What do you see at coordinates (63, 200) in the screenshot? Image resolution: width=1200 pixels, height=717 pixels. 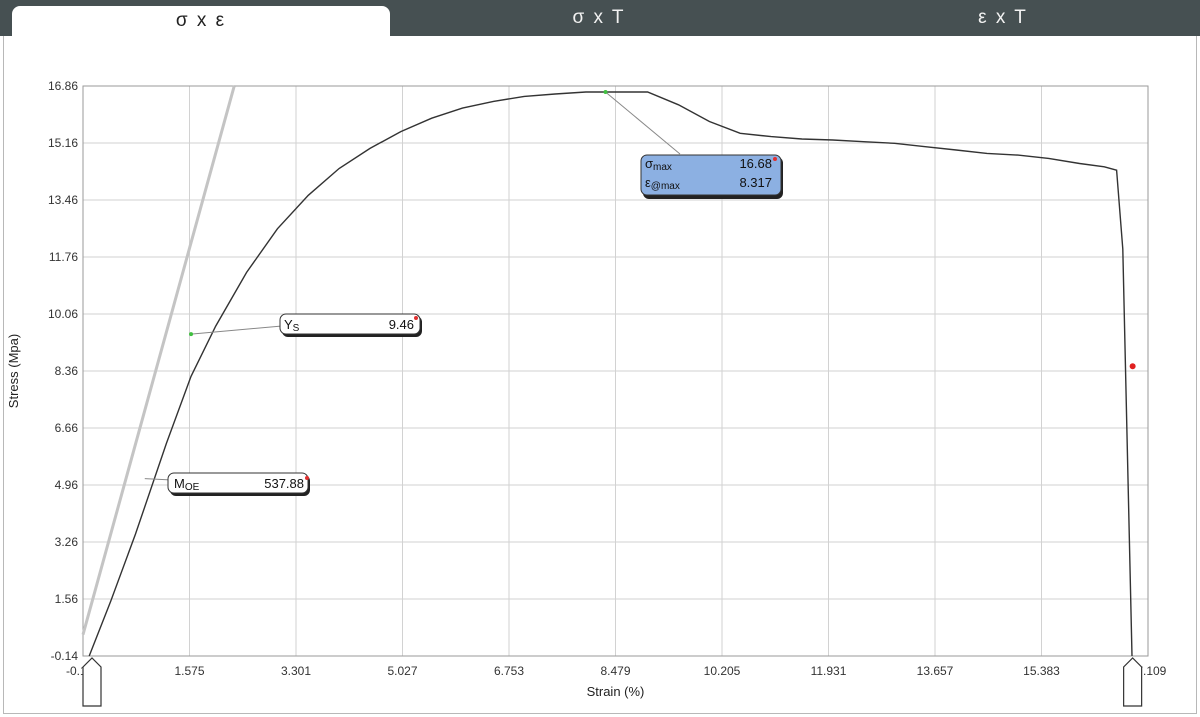 I see `y-tick-label: 13.46` at bounding box center [63, 200].